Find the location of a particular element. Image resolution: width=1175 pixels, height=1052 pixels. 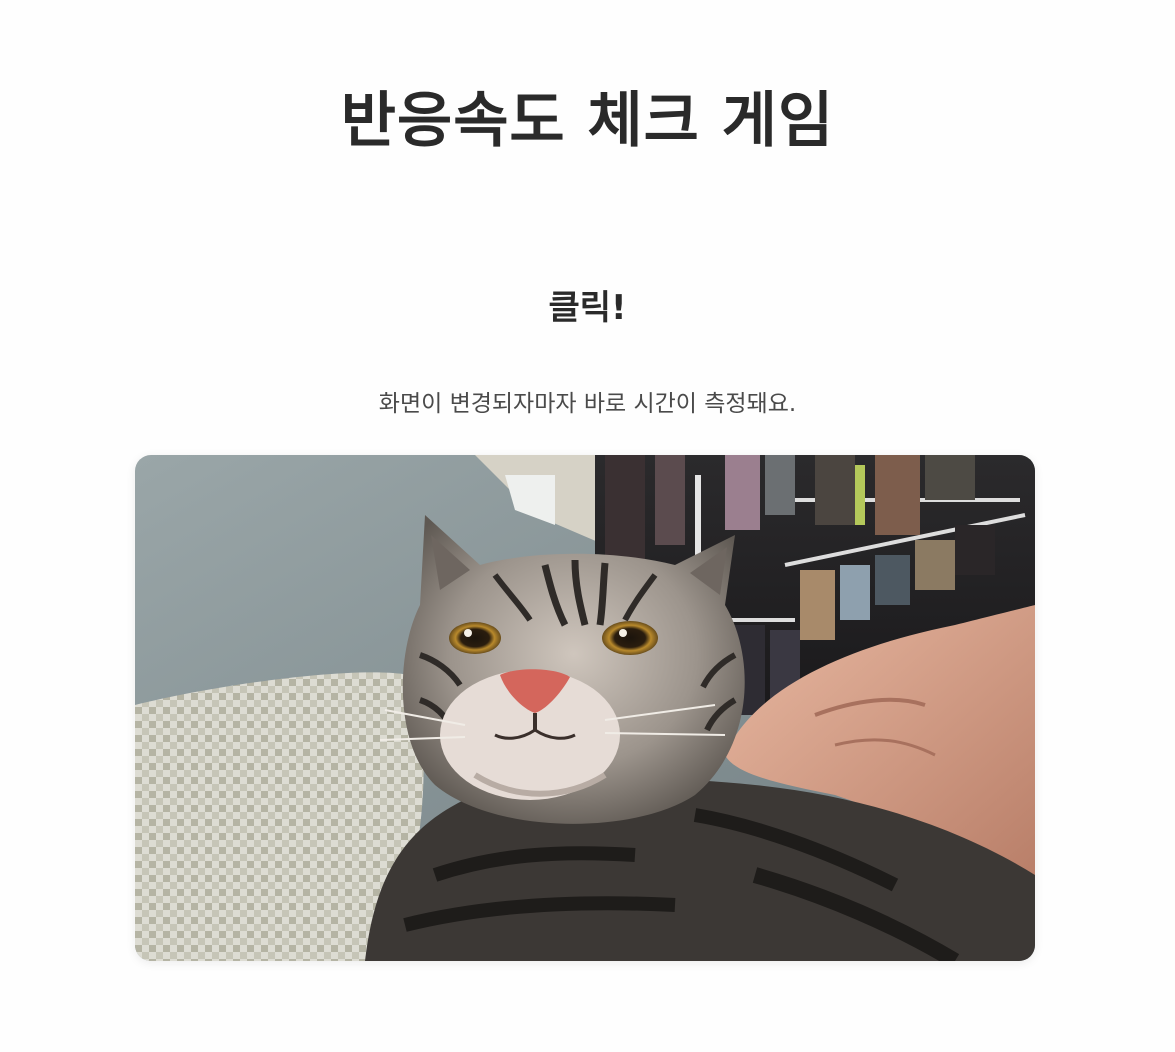

page-title: 반응속도 체크 게임 is located at coordinates (587, 121).